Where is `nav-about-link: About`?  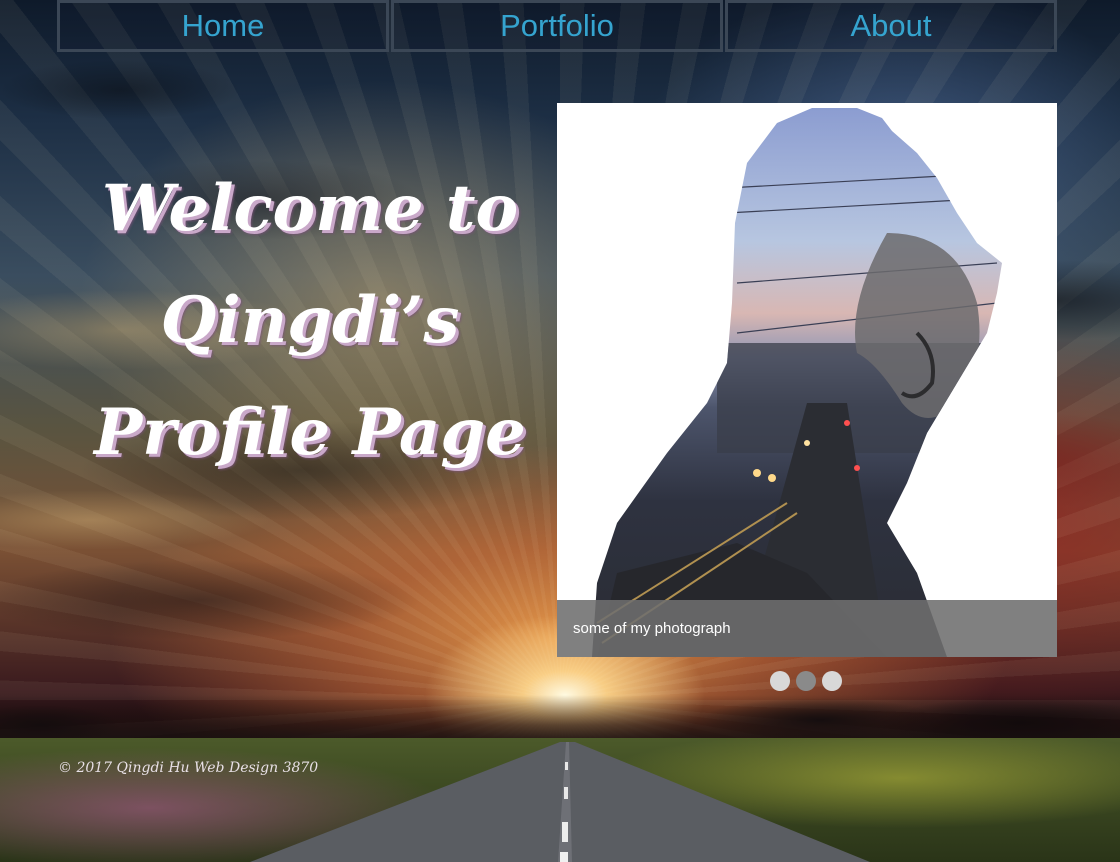 nav-about-link: About is located at coordinates (891, 26).